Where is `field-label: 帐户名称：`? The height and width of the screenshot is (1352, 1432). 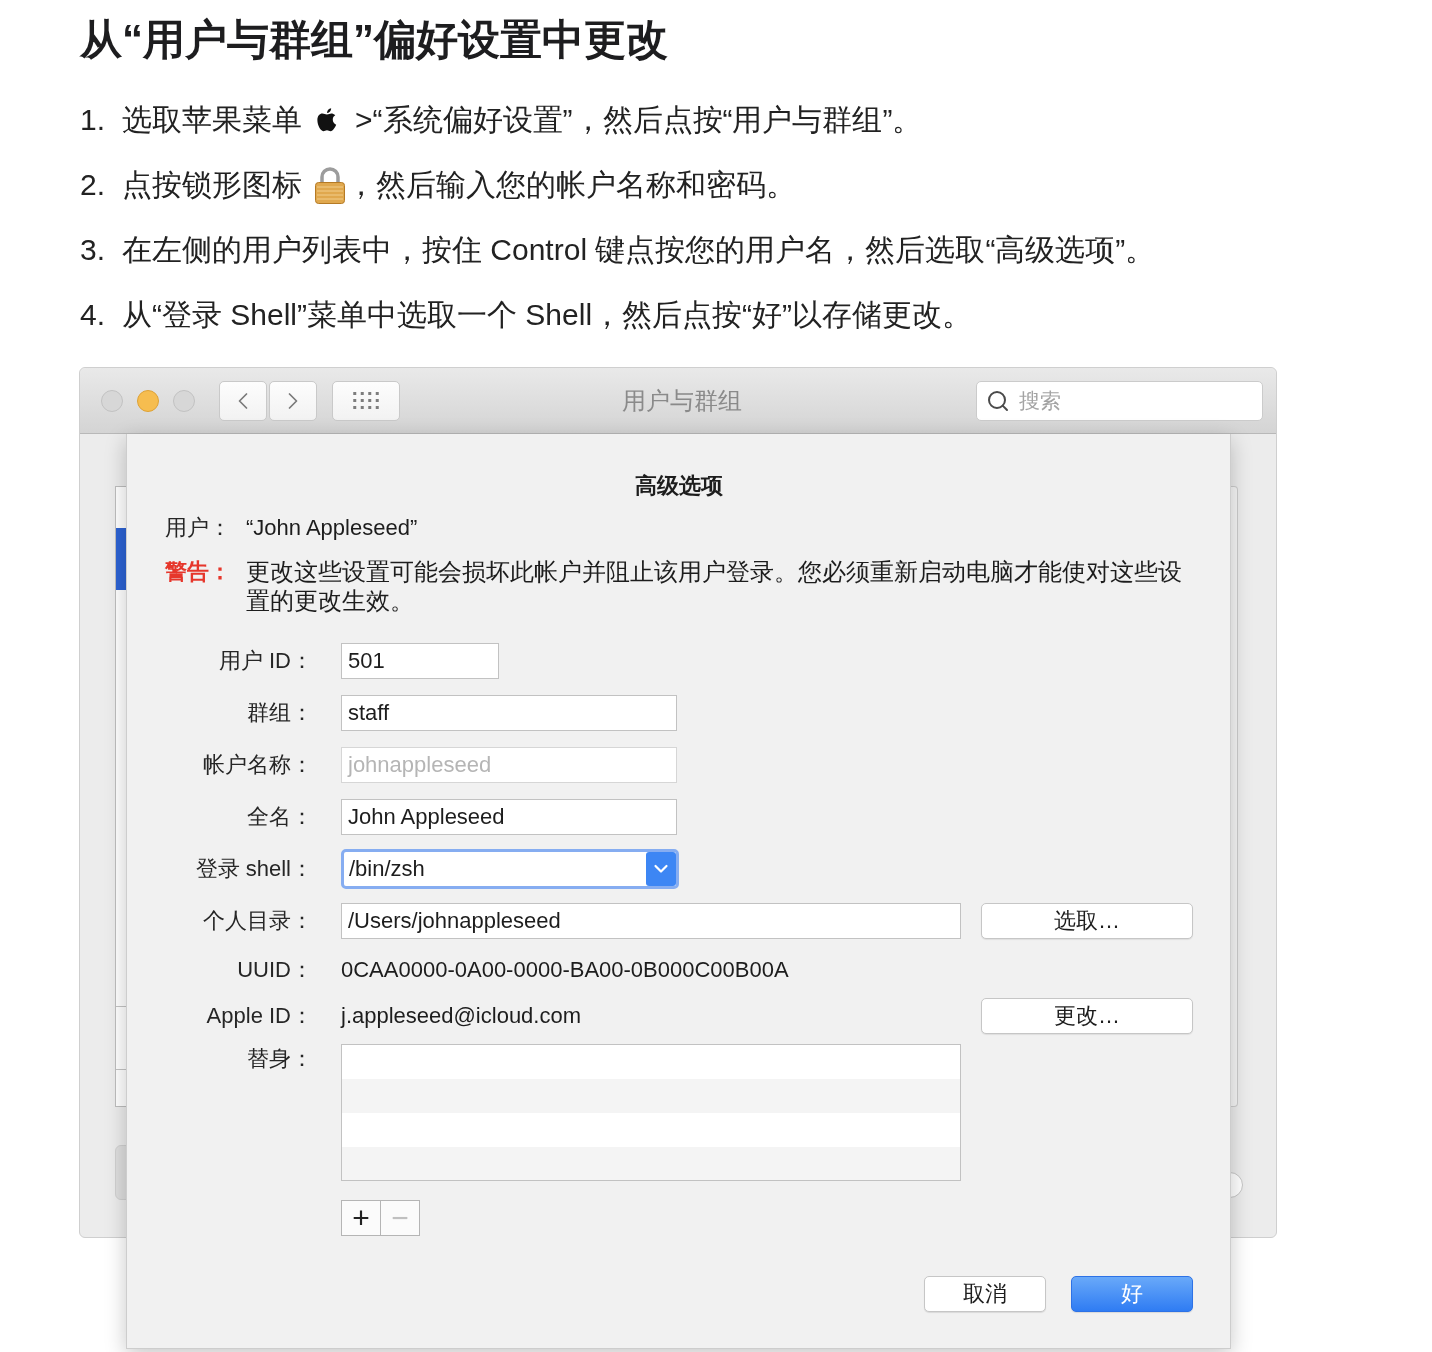 field-label: 帐户名称： is located at coordinates (257, 765).